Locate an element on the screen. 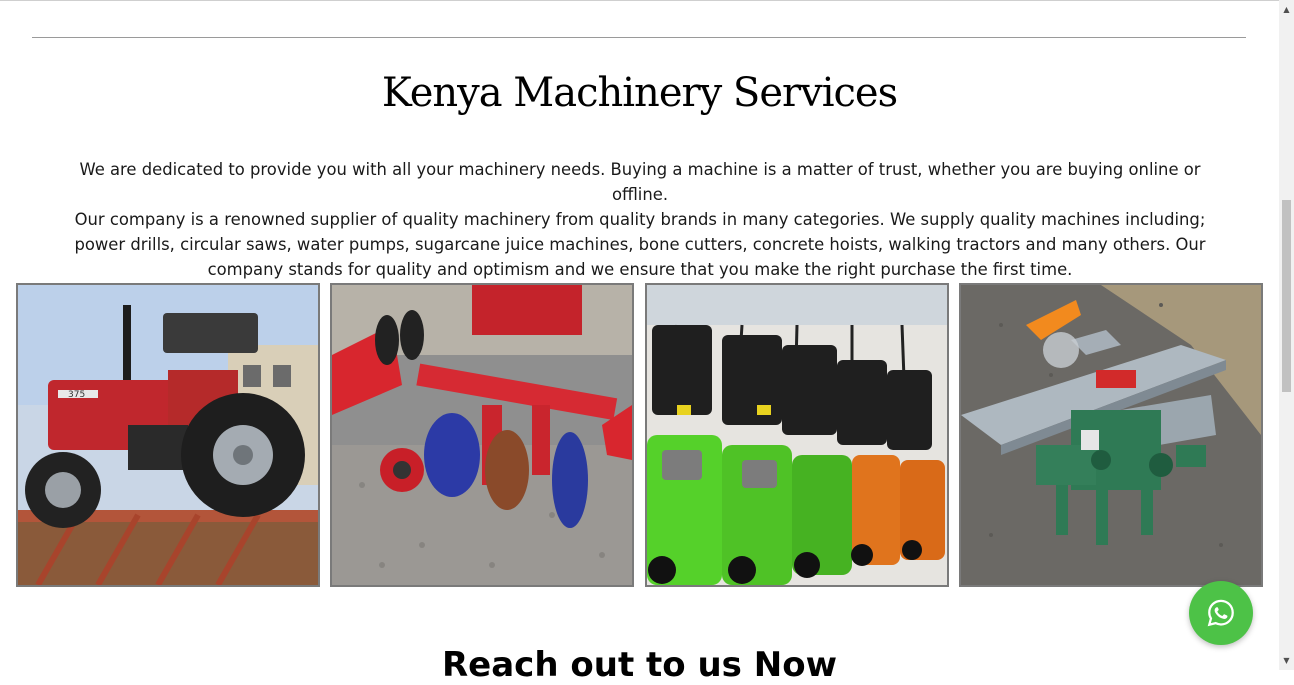 The width and height of the screenshot is (1294, 685). next-section-title: Reach out to us Now is located at coordinates (639, 665).